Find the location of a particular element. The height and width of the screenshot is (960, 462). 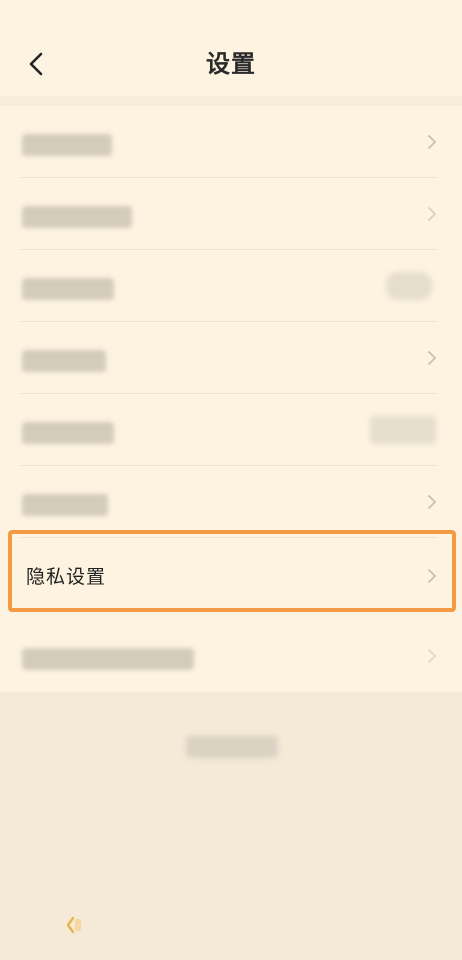

page-title: 设置 is located at coordinates (231, 64).